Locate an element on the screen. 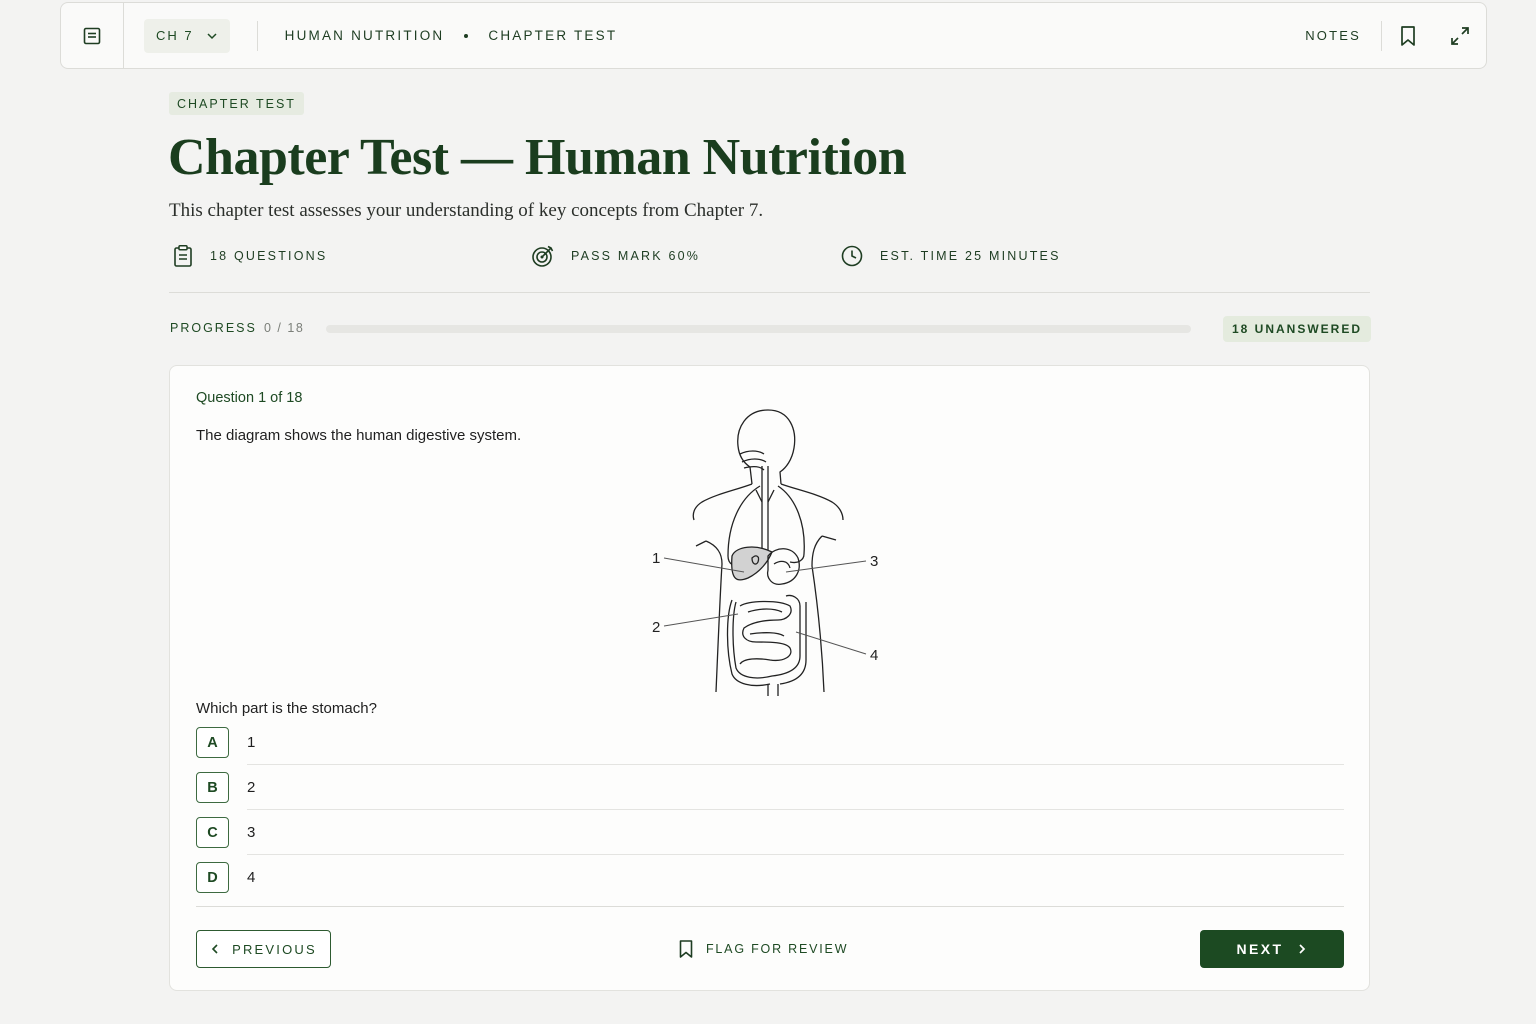  chapter-select: CH 7 is located at coordinates (187, 35).